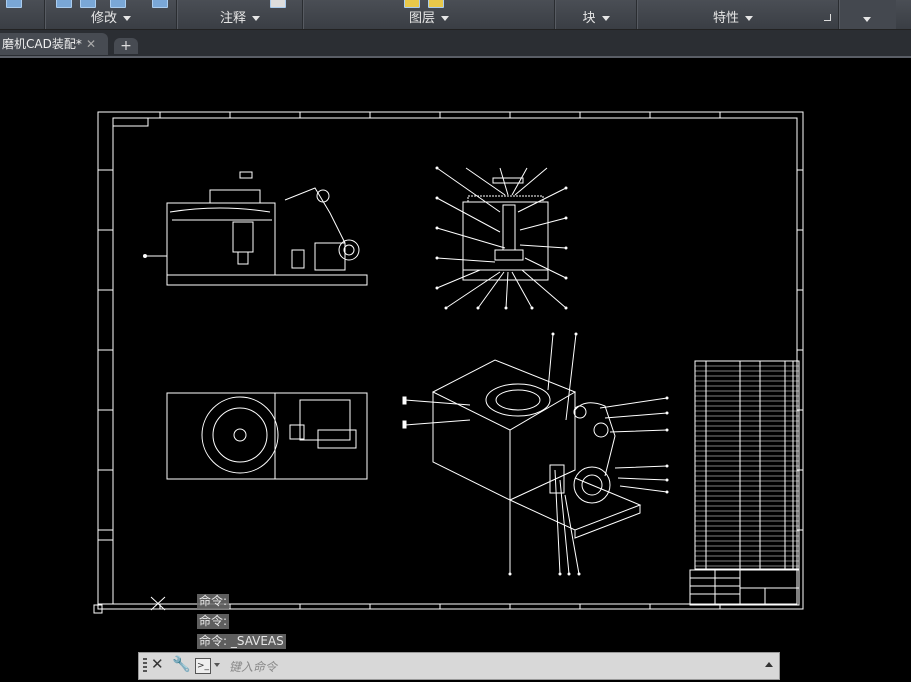  What do you see at coordinates (118, 4) in the screenshot?
I see `array-tool-icon` at bounding box center [118, 4].